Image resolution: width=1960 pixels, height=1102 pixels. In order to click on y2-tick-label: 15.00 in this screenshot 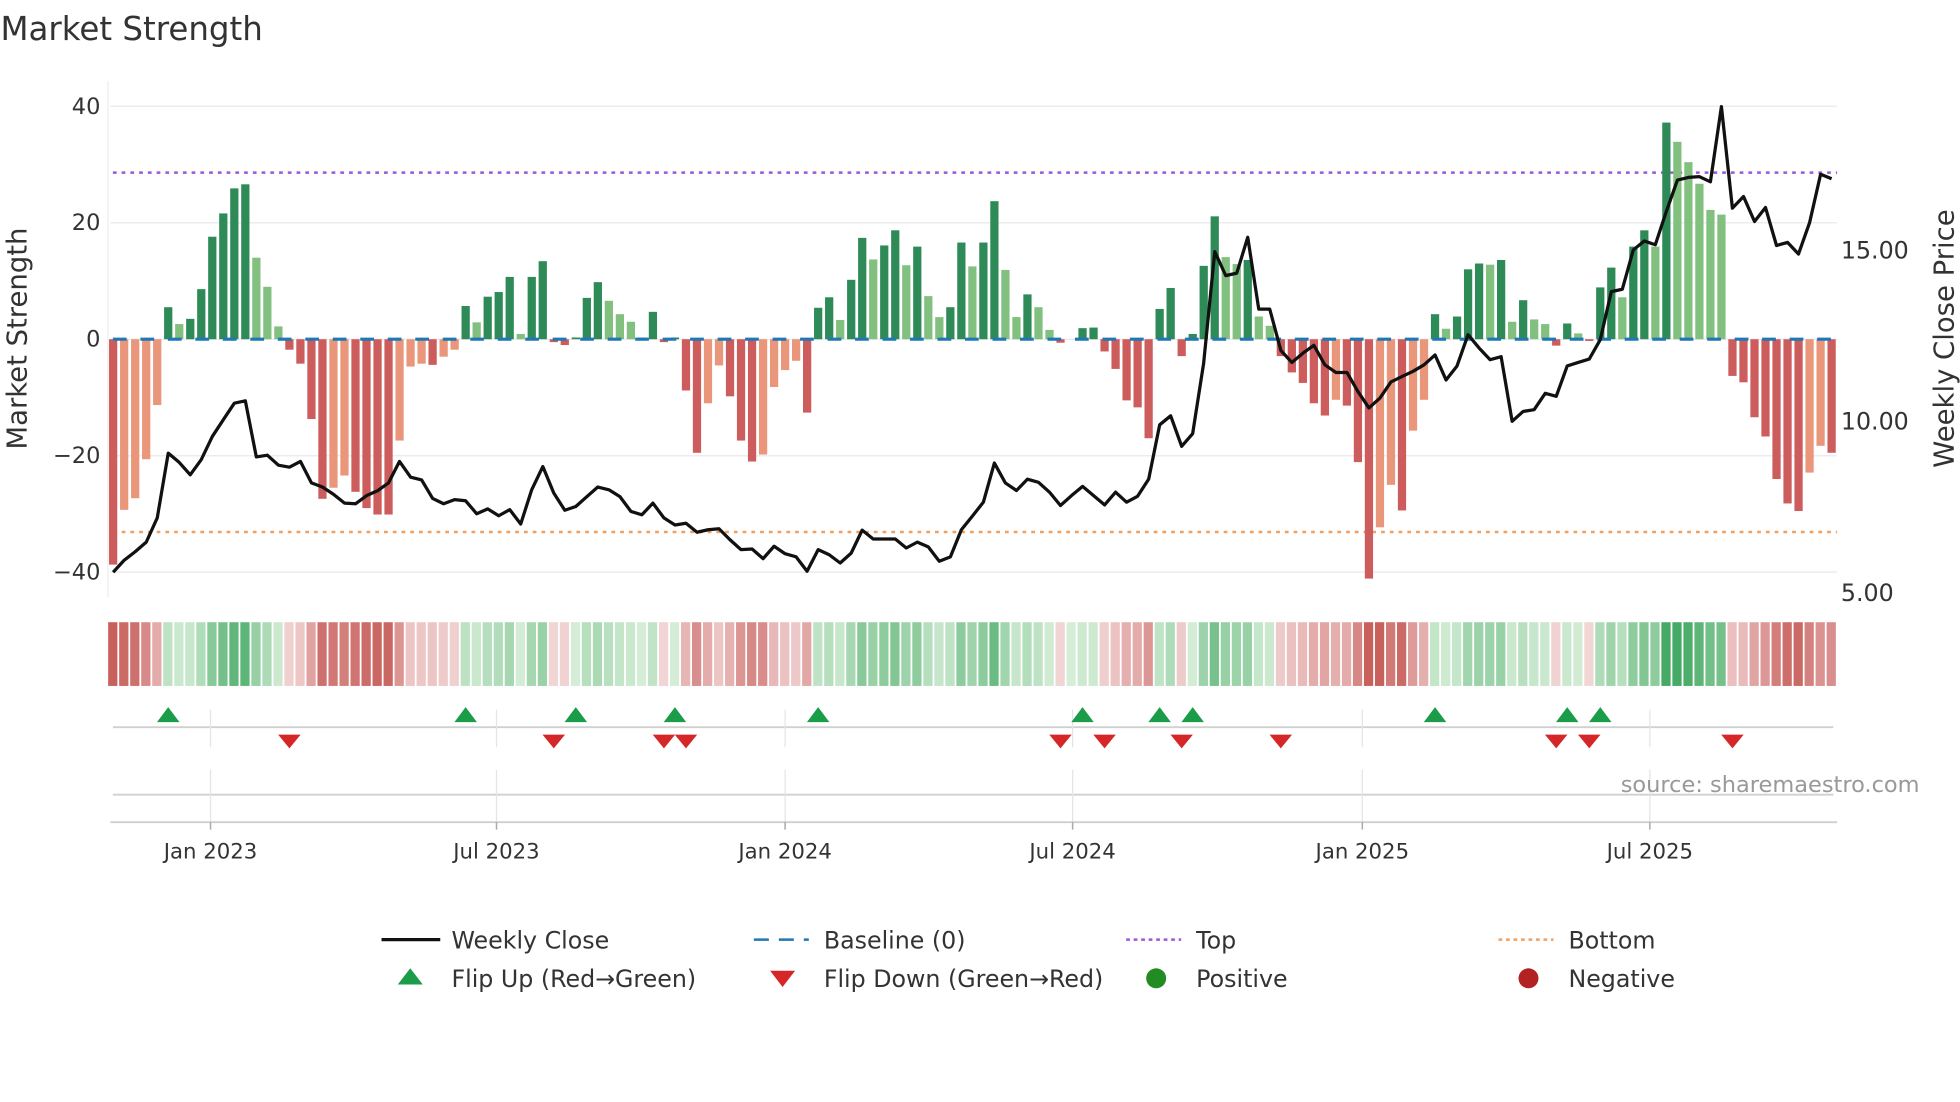, I will do `click(1875, 251)`.